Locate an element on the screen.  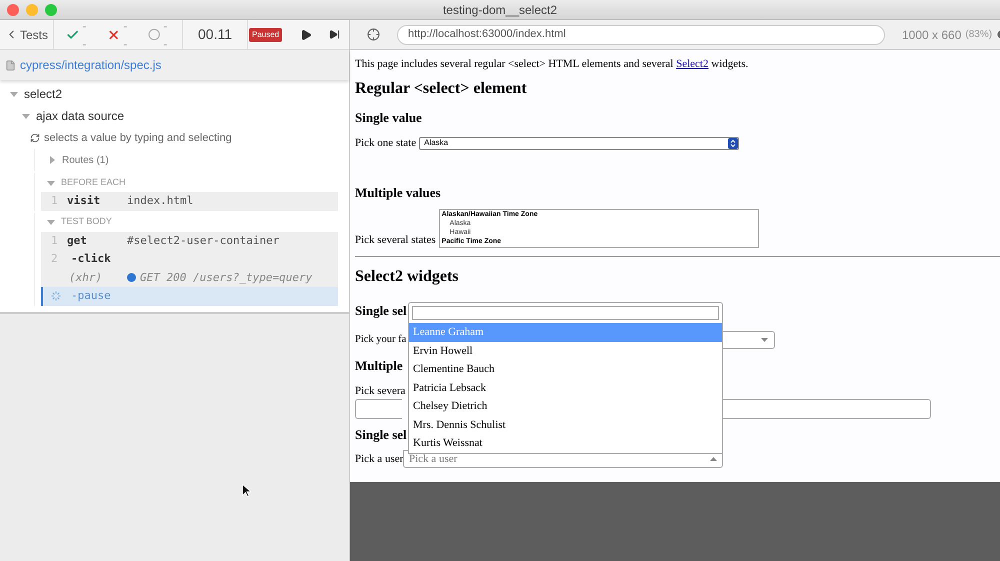
back-button: Tests is located at coordinates (27, 34).